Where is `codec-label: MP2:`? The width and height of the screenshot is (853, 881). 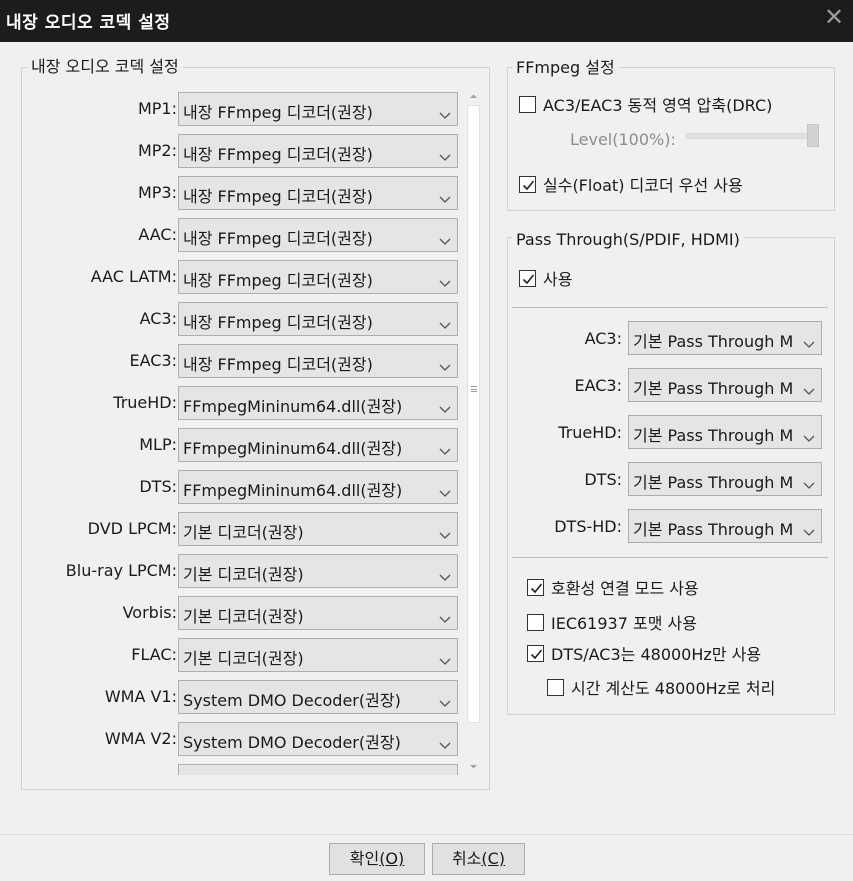
codec-label: MP2: is located at coordinates (157, 150).